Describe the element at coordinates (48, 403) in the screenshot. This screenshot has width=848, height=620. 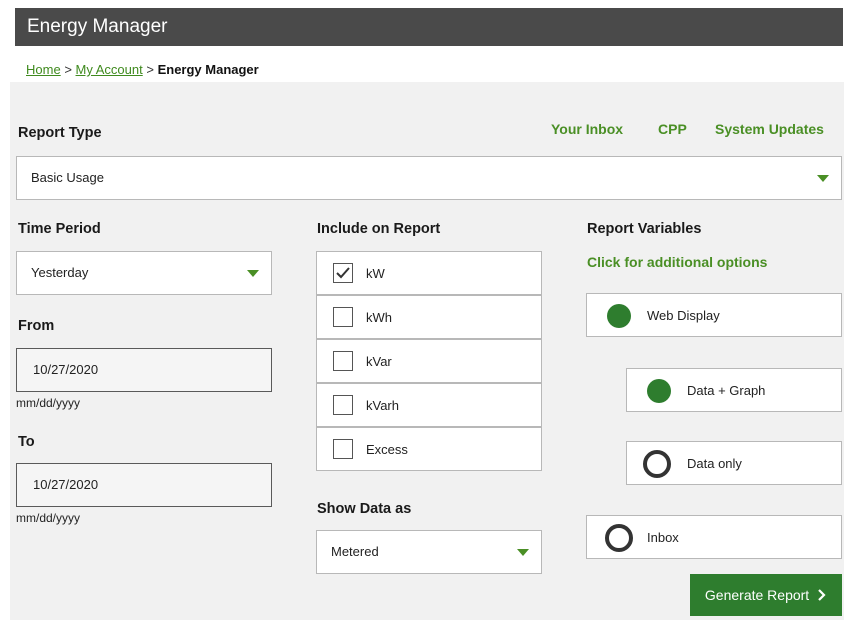
I see `from-date-format-hint: mm/dd/yyyy` at that location.